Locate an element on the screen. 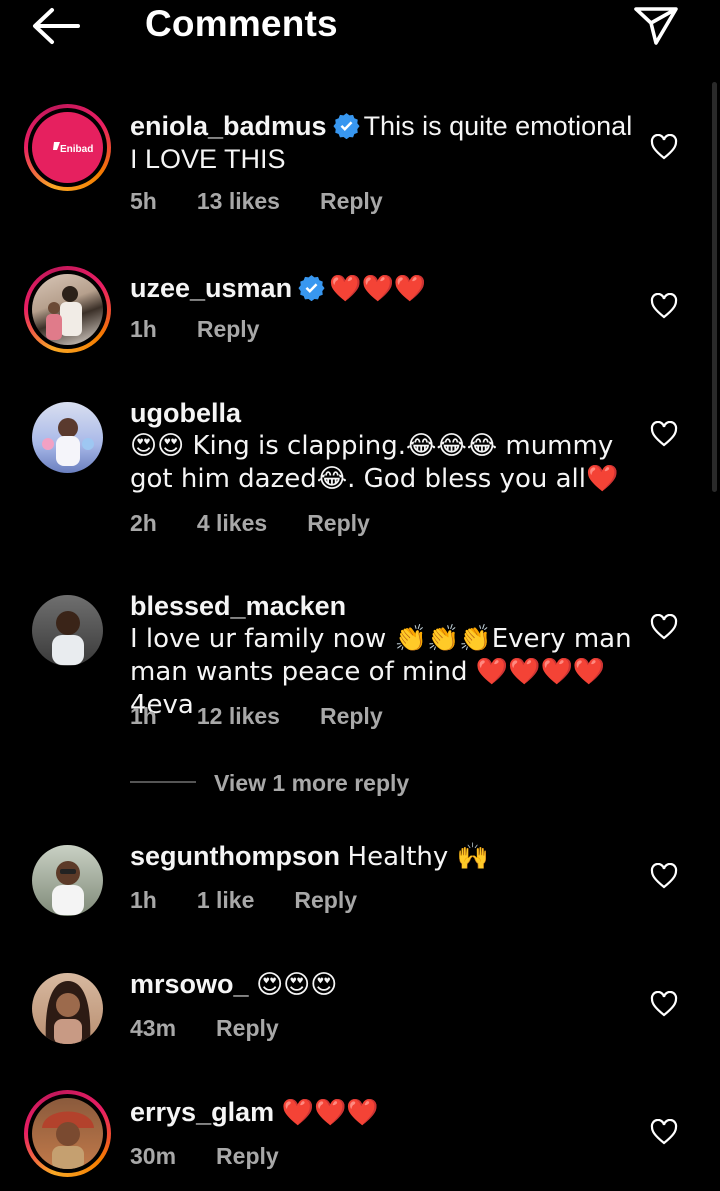 Image resolution: width=720 pixels, height=1191 pixels. comment-text: errys_glam ❤️❤️❤️ is located at coordinates (385, 1113).